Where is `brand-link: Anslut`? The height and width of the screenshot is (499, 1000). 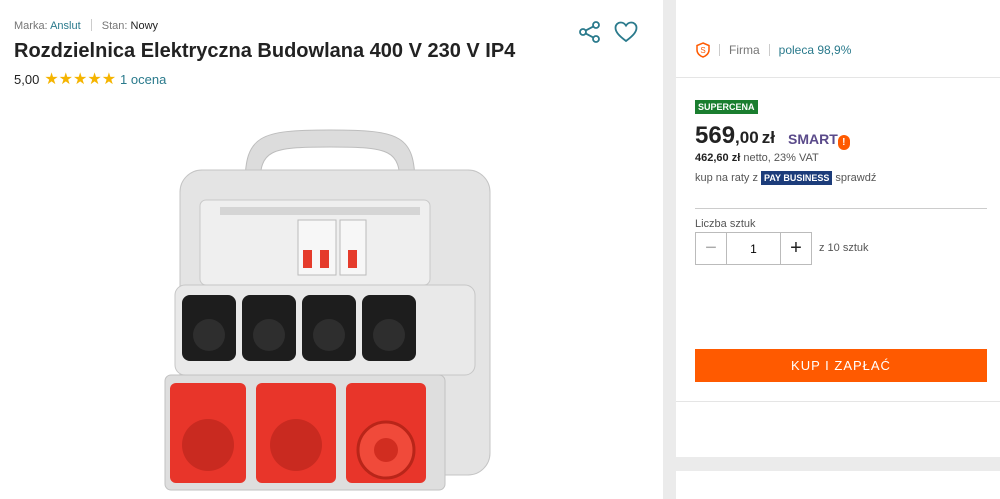
brand-link: Anslut is located at coordinates (65, 26).